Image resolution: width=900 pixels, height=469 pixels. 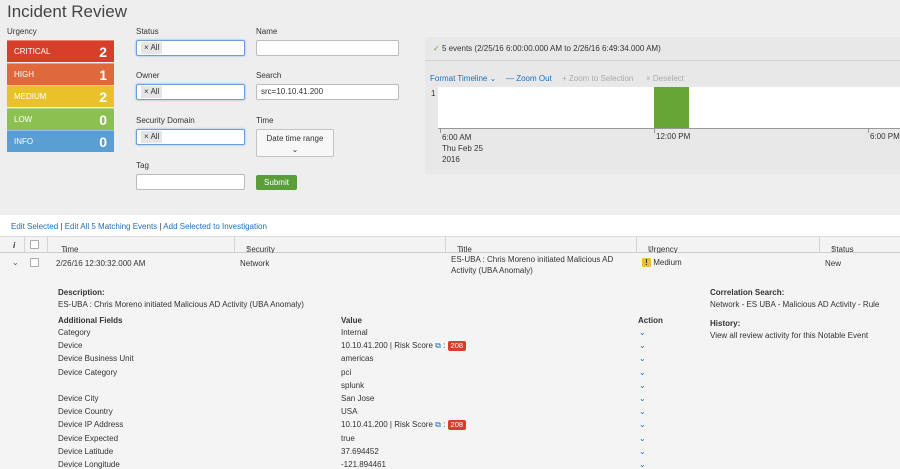 What do you see at coordinates (436, 48) in the screenshot?
I see `check-icon: ✓` at bounding box center [436, 48].